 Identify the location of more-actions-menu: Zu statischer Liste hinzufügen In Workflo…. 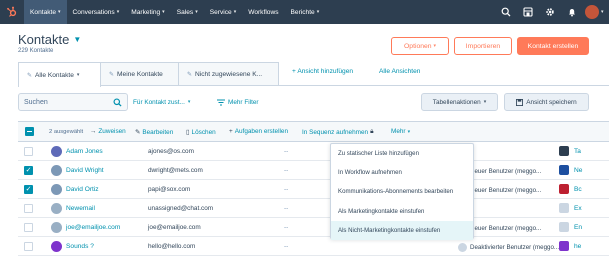
(402, 191).